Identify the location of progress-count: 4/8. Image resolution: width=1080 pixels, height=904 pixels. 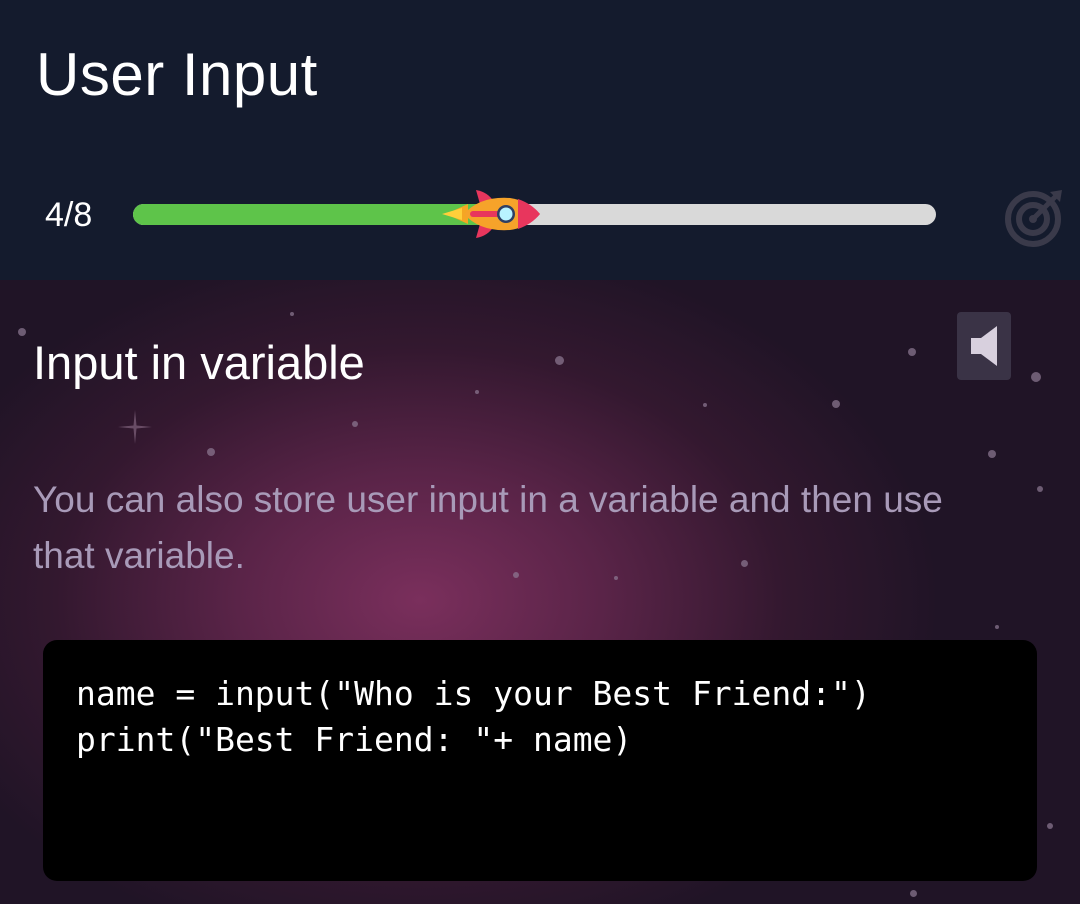
(69, 215).